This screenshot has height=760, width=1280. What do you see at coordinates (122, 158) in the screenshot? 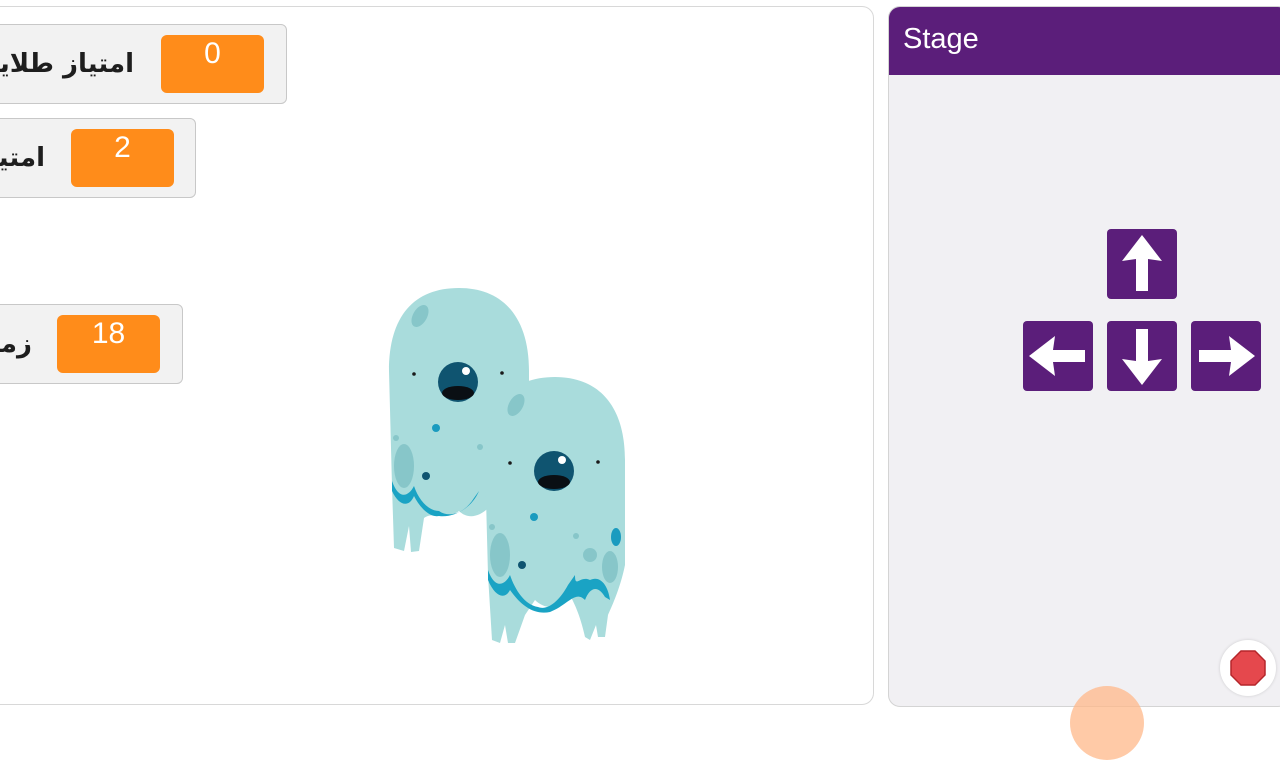
I see `monitor-value: 2` at bounding box center [122, 158].